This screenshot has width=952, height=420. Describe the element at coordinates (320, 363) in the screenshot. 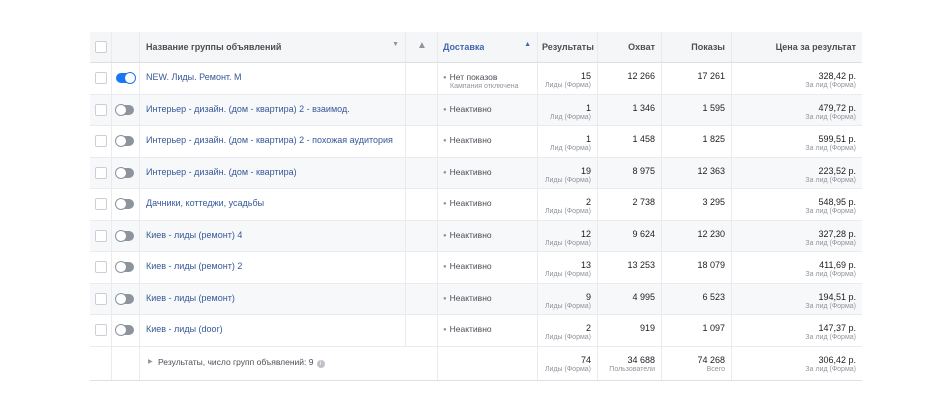

I see `info-icon: i` at that location.